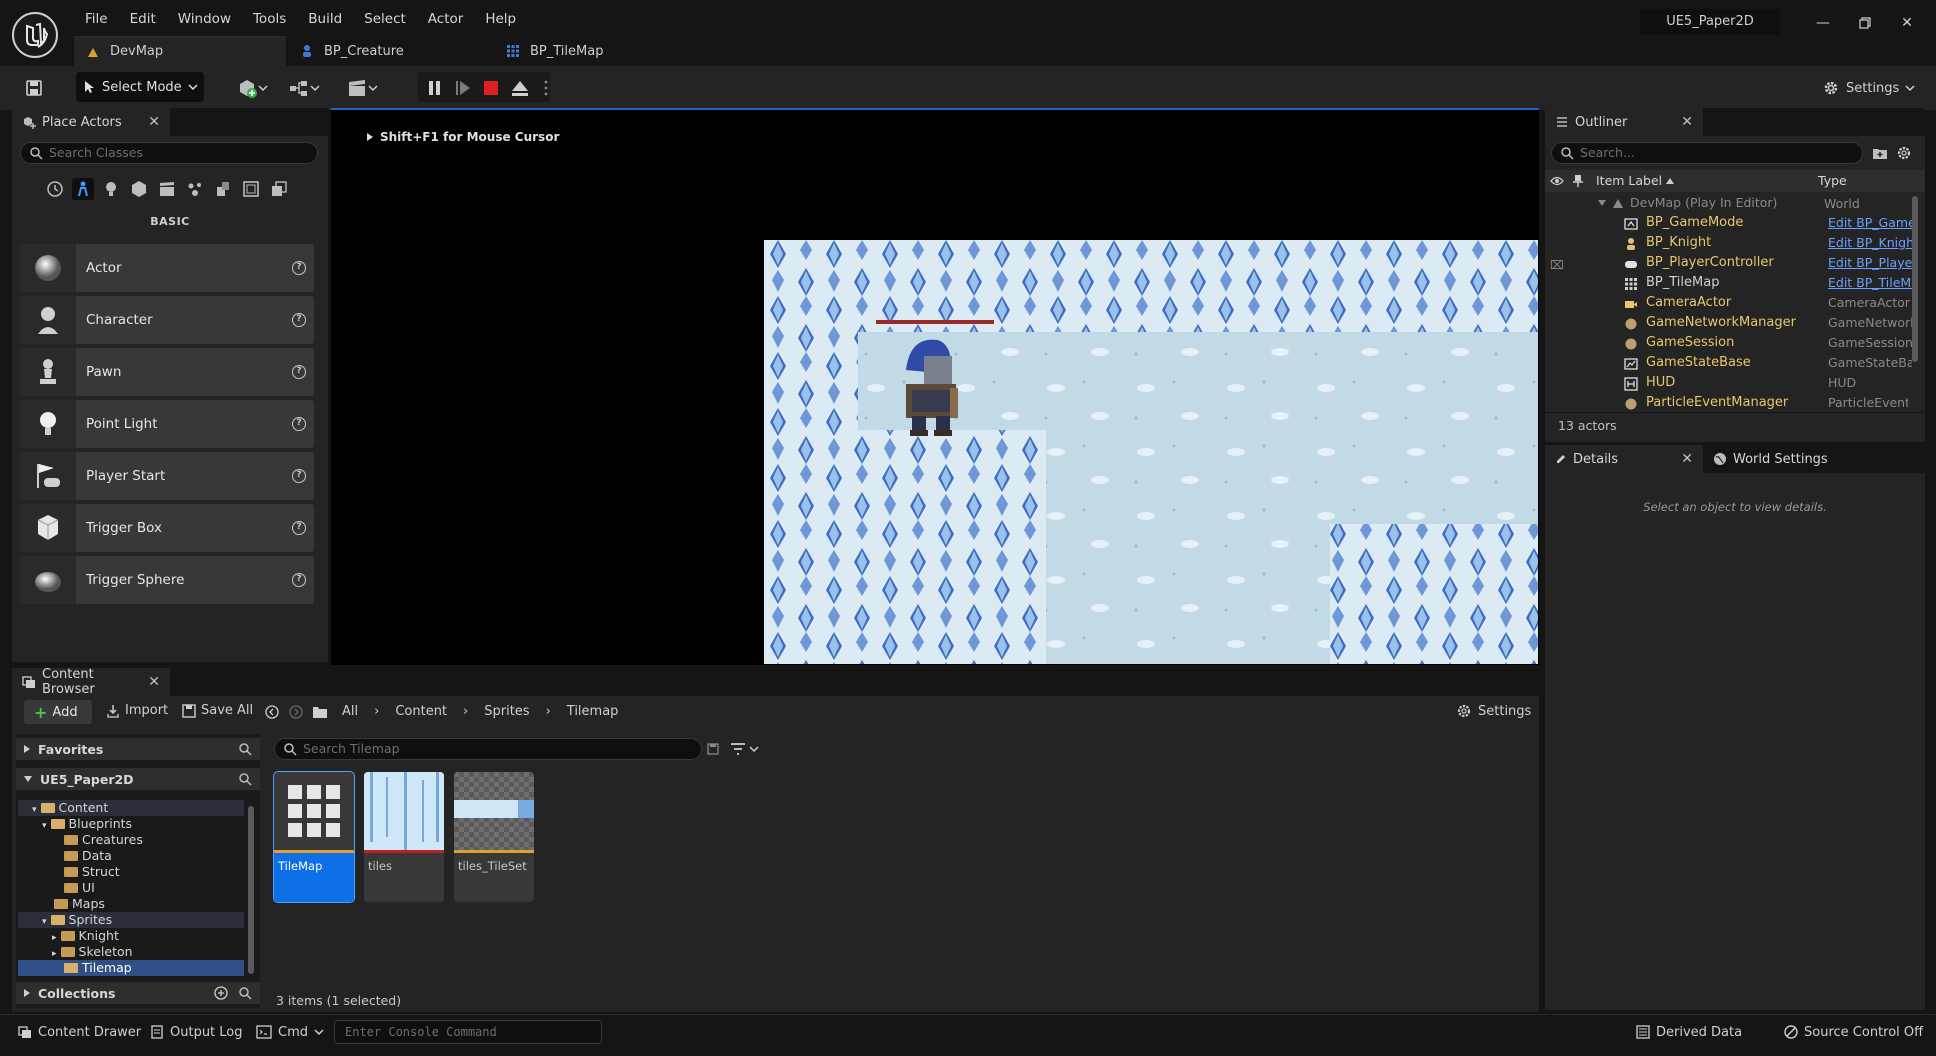 This screenshot has width=1936, height=1056. I want to click on shapes-category-icon, so click(139, 189).